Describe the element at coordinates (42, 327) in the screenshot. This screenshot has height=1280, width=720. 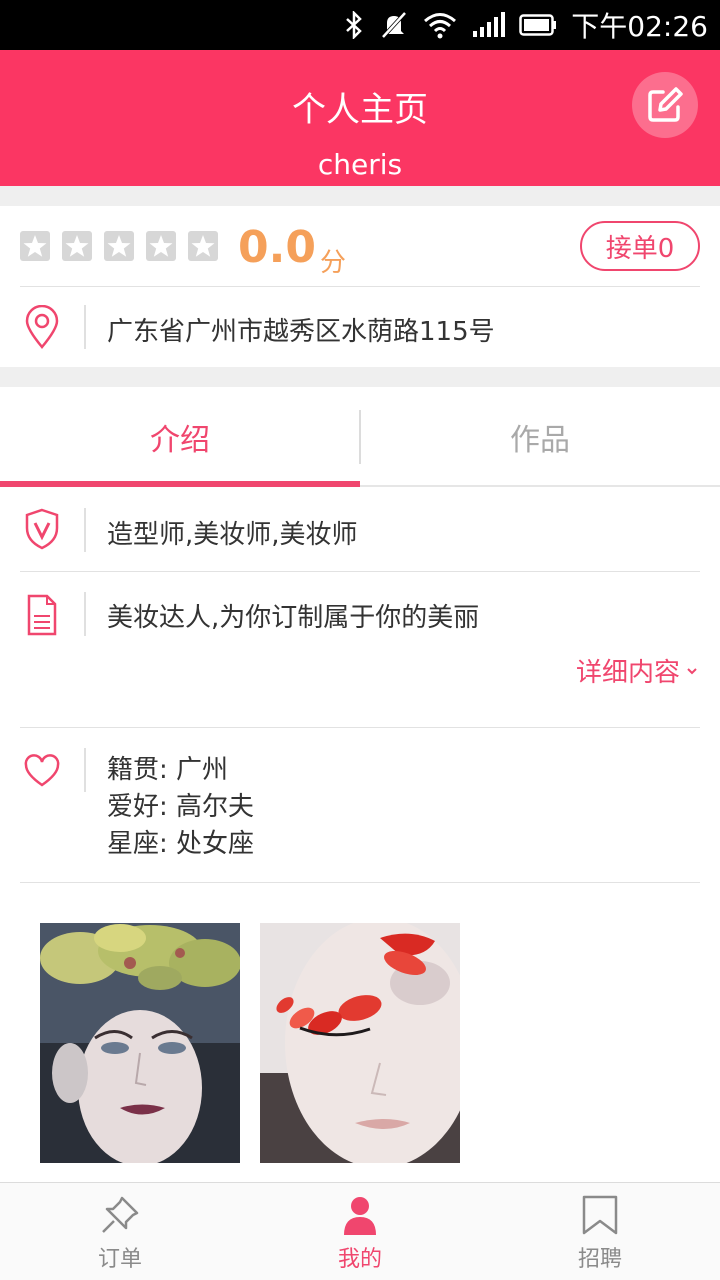
I see `location-pin-icon` at that location.